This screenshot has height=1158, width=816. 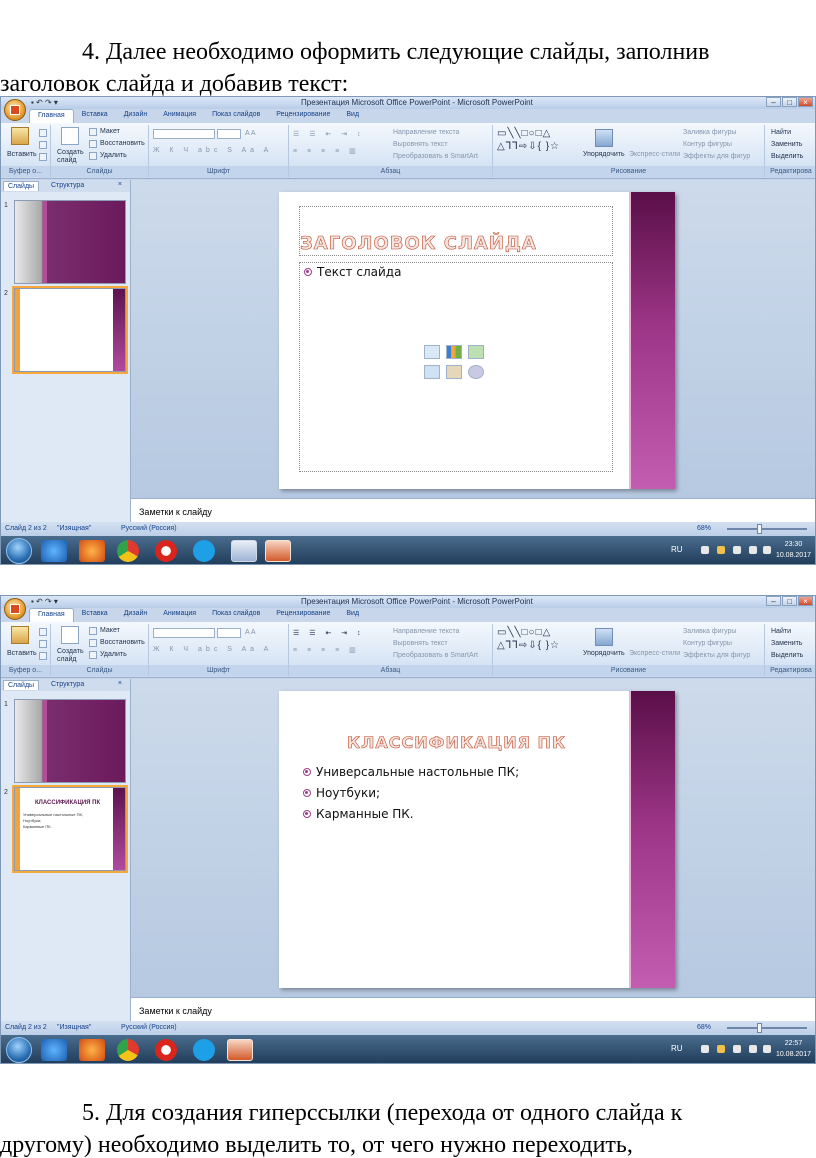 What do you see at coordinates (435, 655) in the screenshot?
I see `convert-smartart-button: Преобразовать в SmartArt` at bounding box center [435, 655].